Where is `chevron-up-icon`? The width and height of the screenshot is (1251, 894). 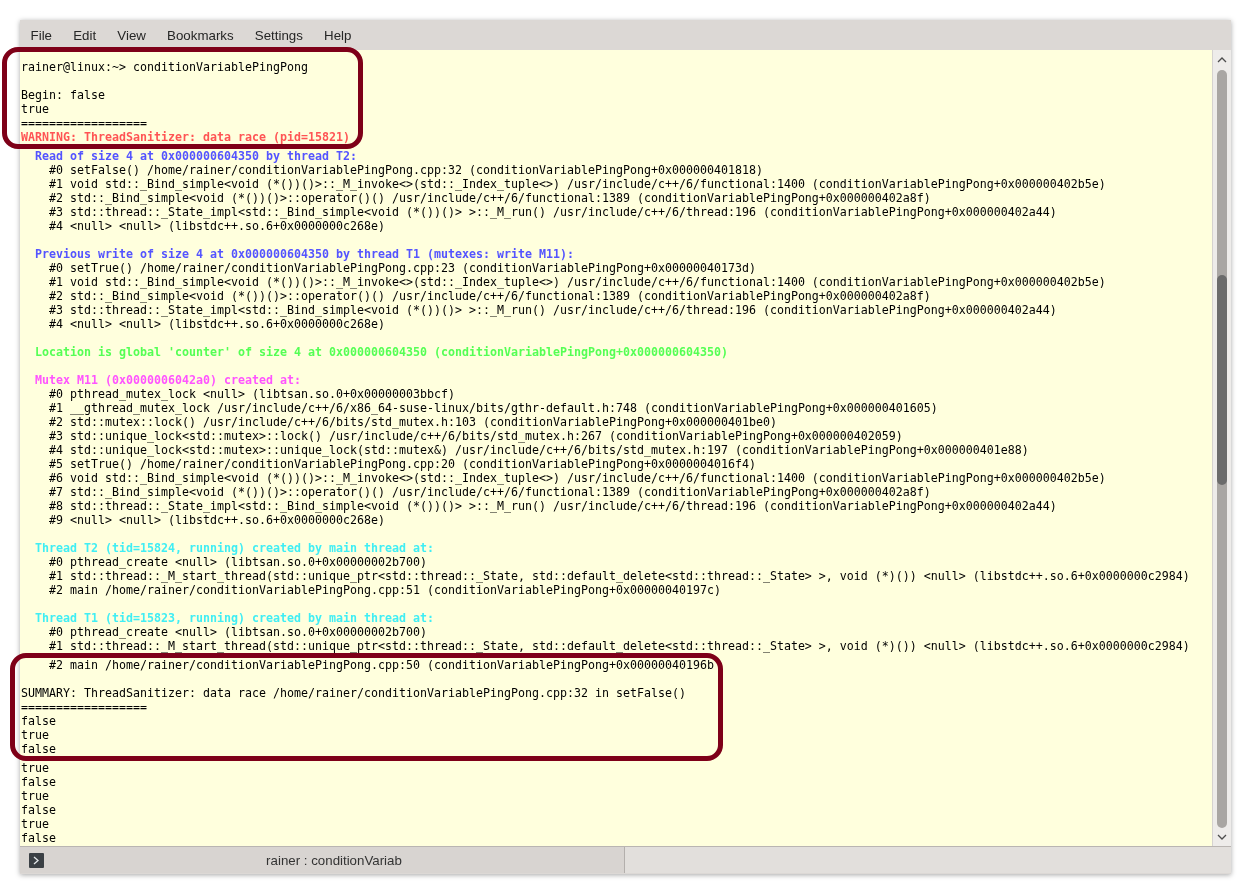 chevron-up-icon is located at coordinates (1222, 60).